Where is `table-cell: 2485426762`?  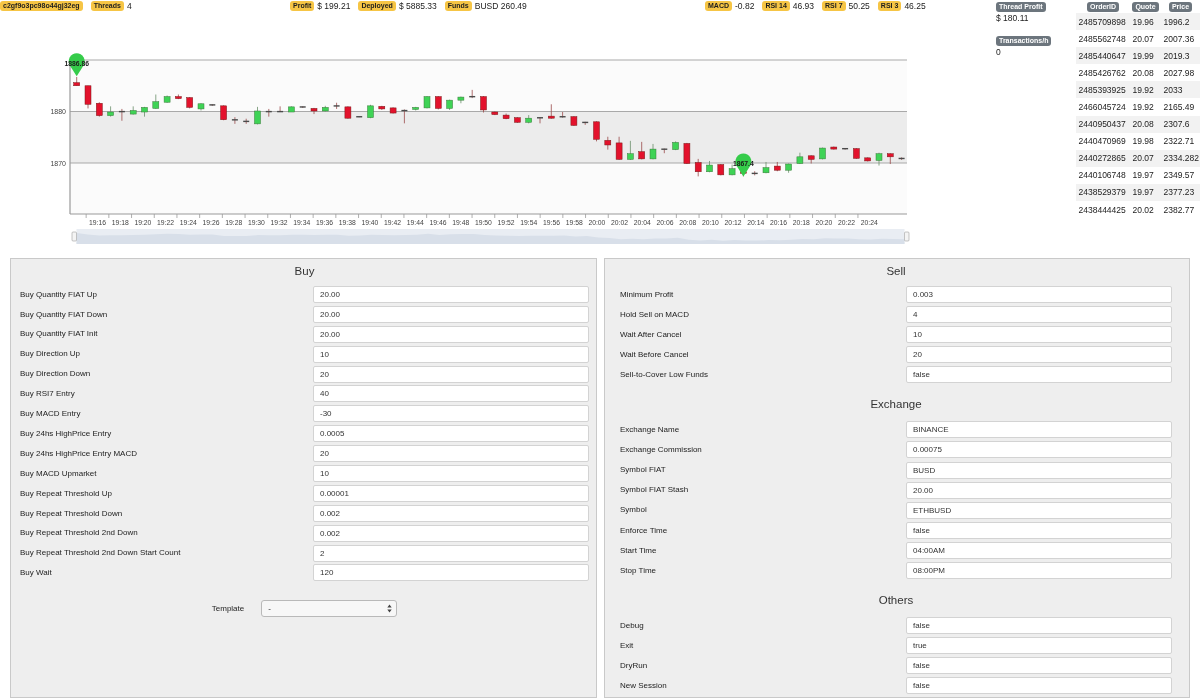
table-cell: 2485426762 is located at coordinates (1103, 73).